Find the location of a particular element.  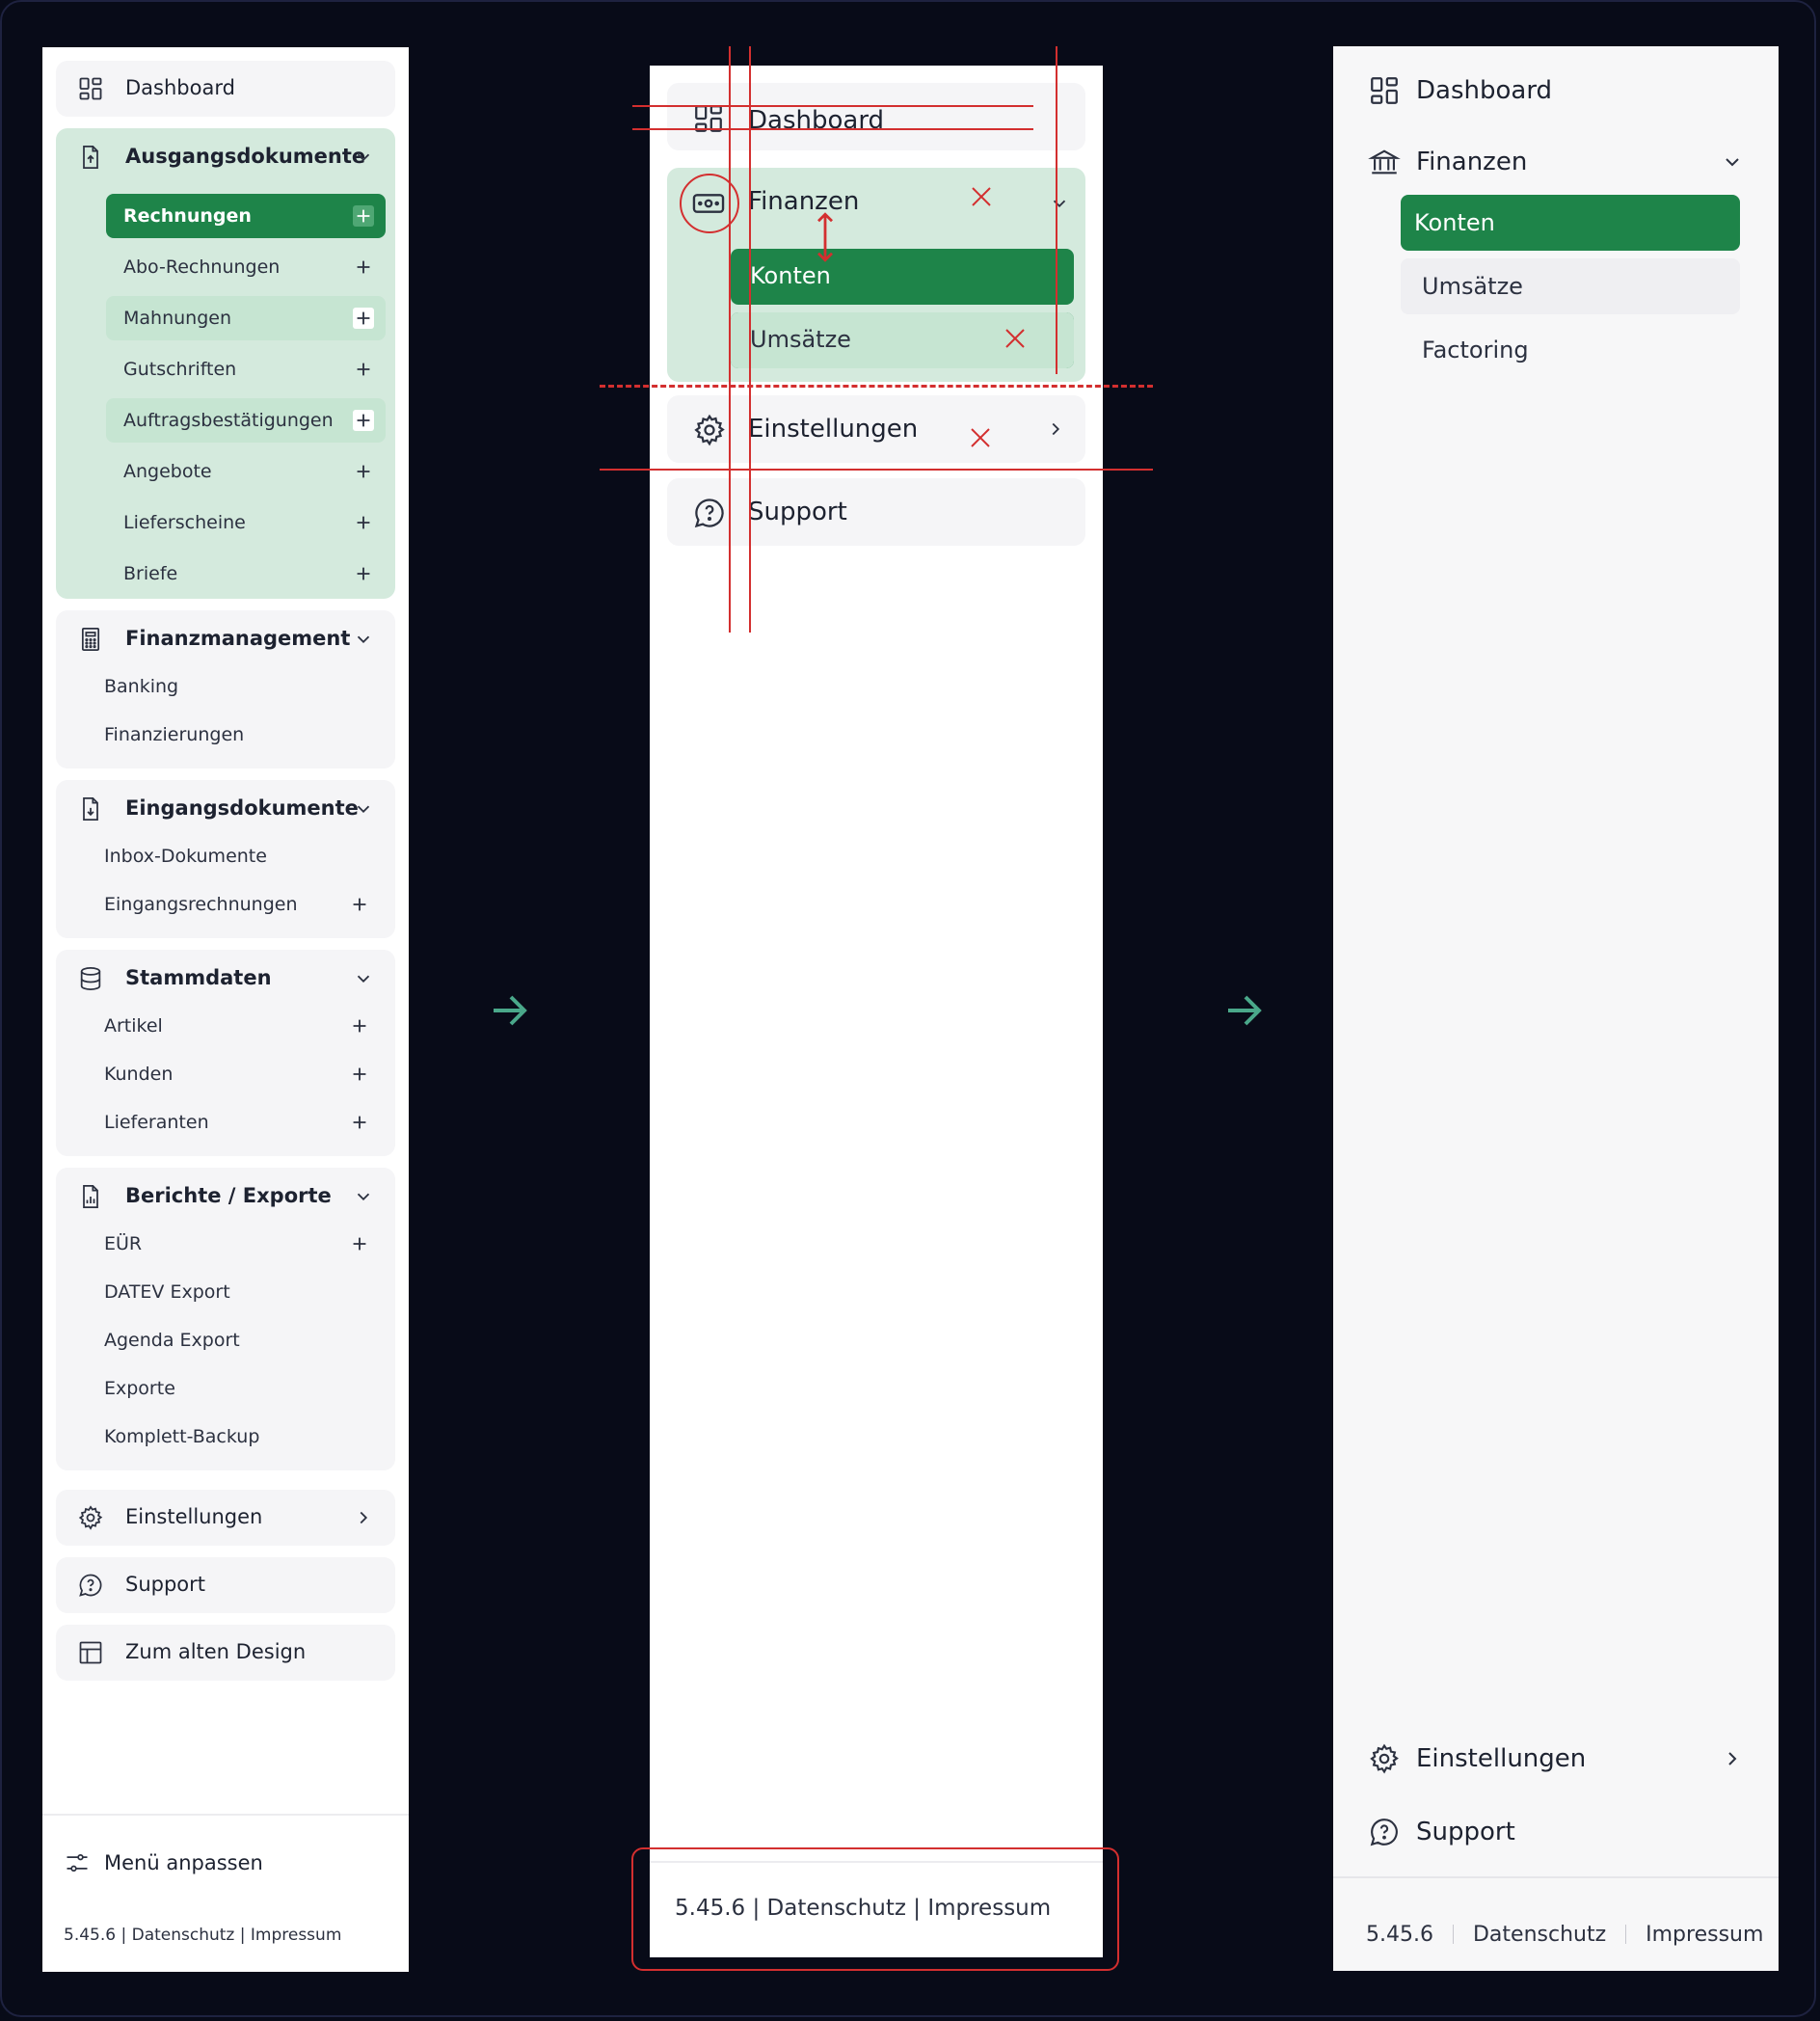

nav-group-header: Berichte / Exporte is located at coordinates (225, 1197).